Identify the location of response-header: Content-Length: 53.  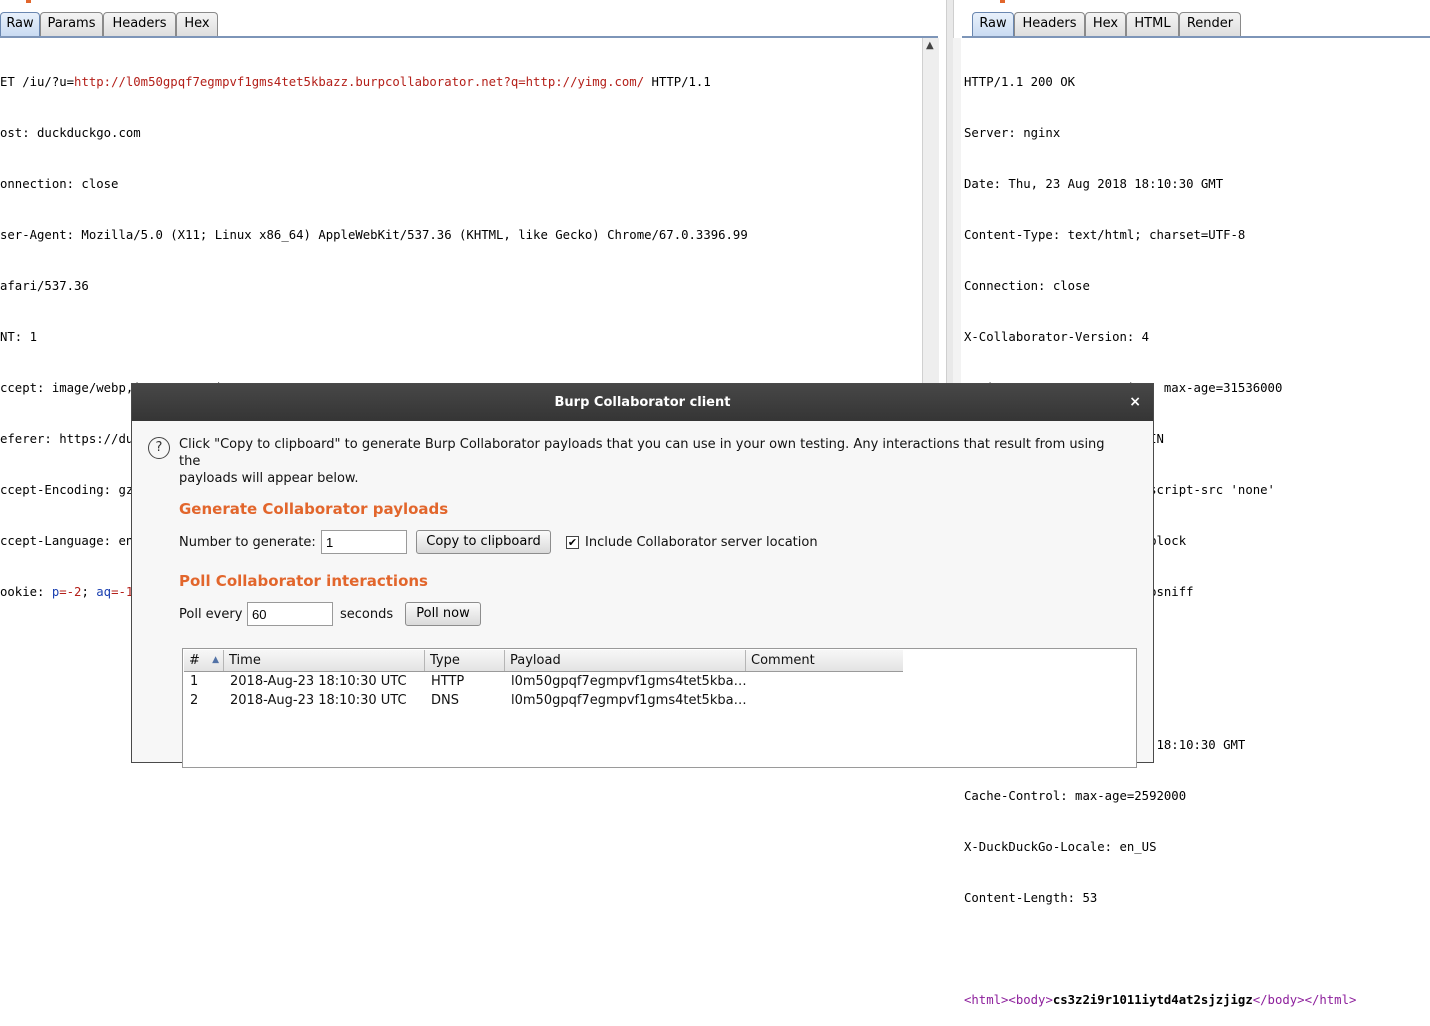
(1031, 898).